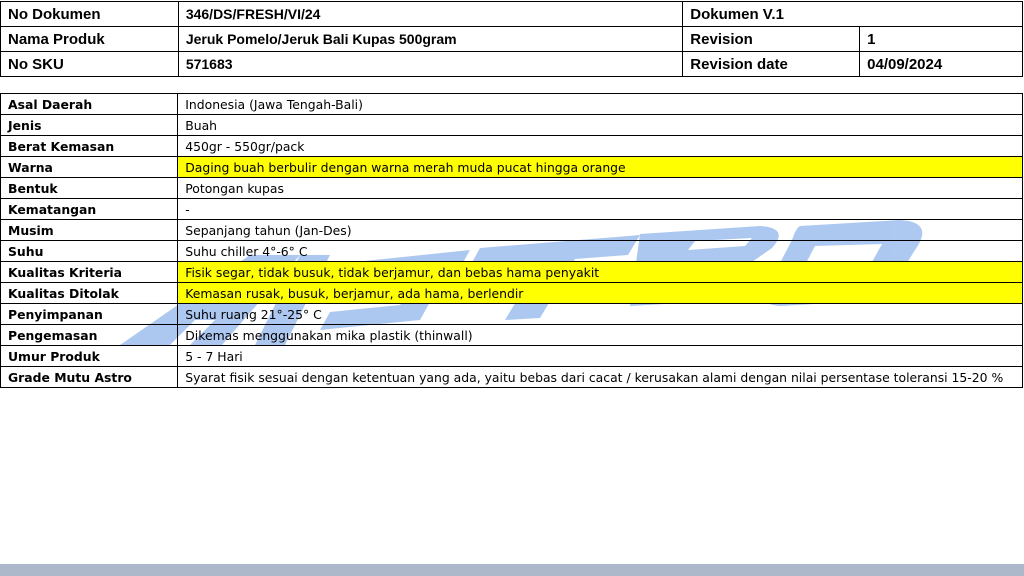  I want to click on spec-value: Sepanjang tahun (Jan-Des), so click(600, 230).